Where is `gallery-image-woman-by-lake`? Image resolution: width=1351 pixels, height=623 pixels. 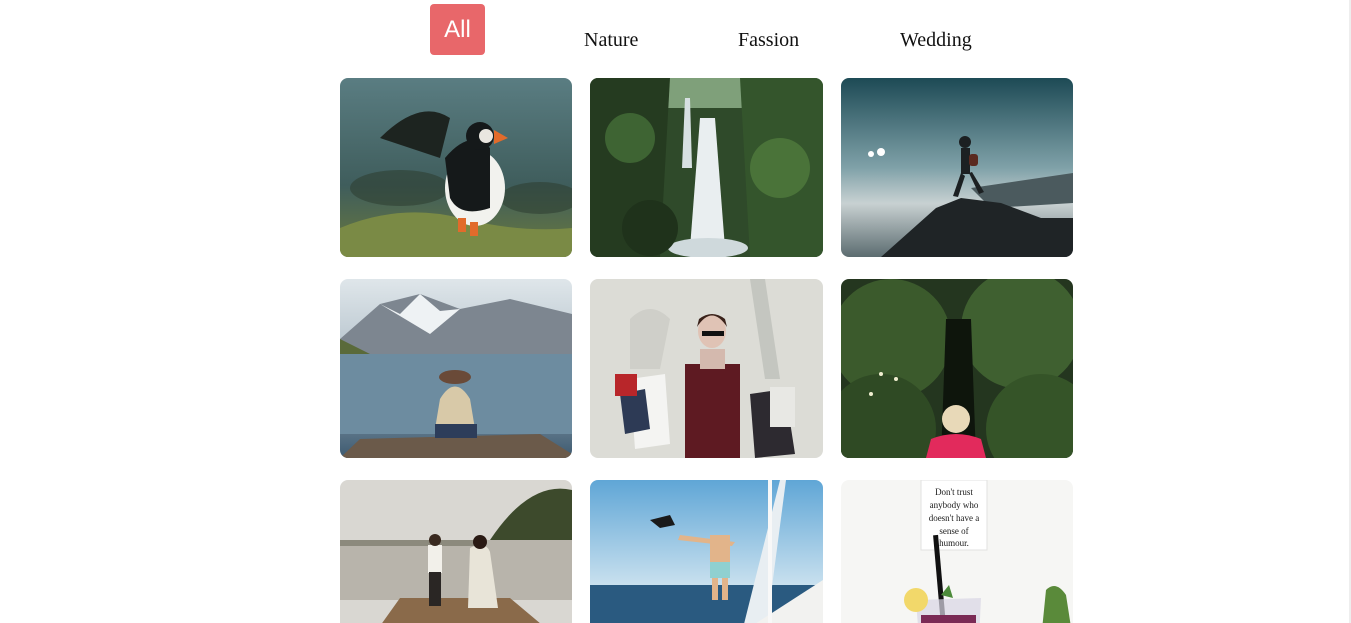 gallery-image-woman-by-lake is located at coordinates (456, 368).